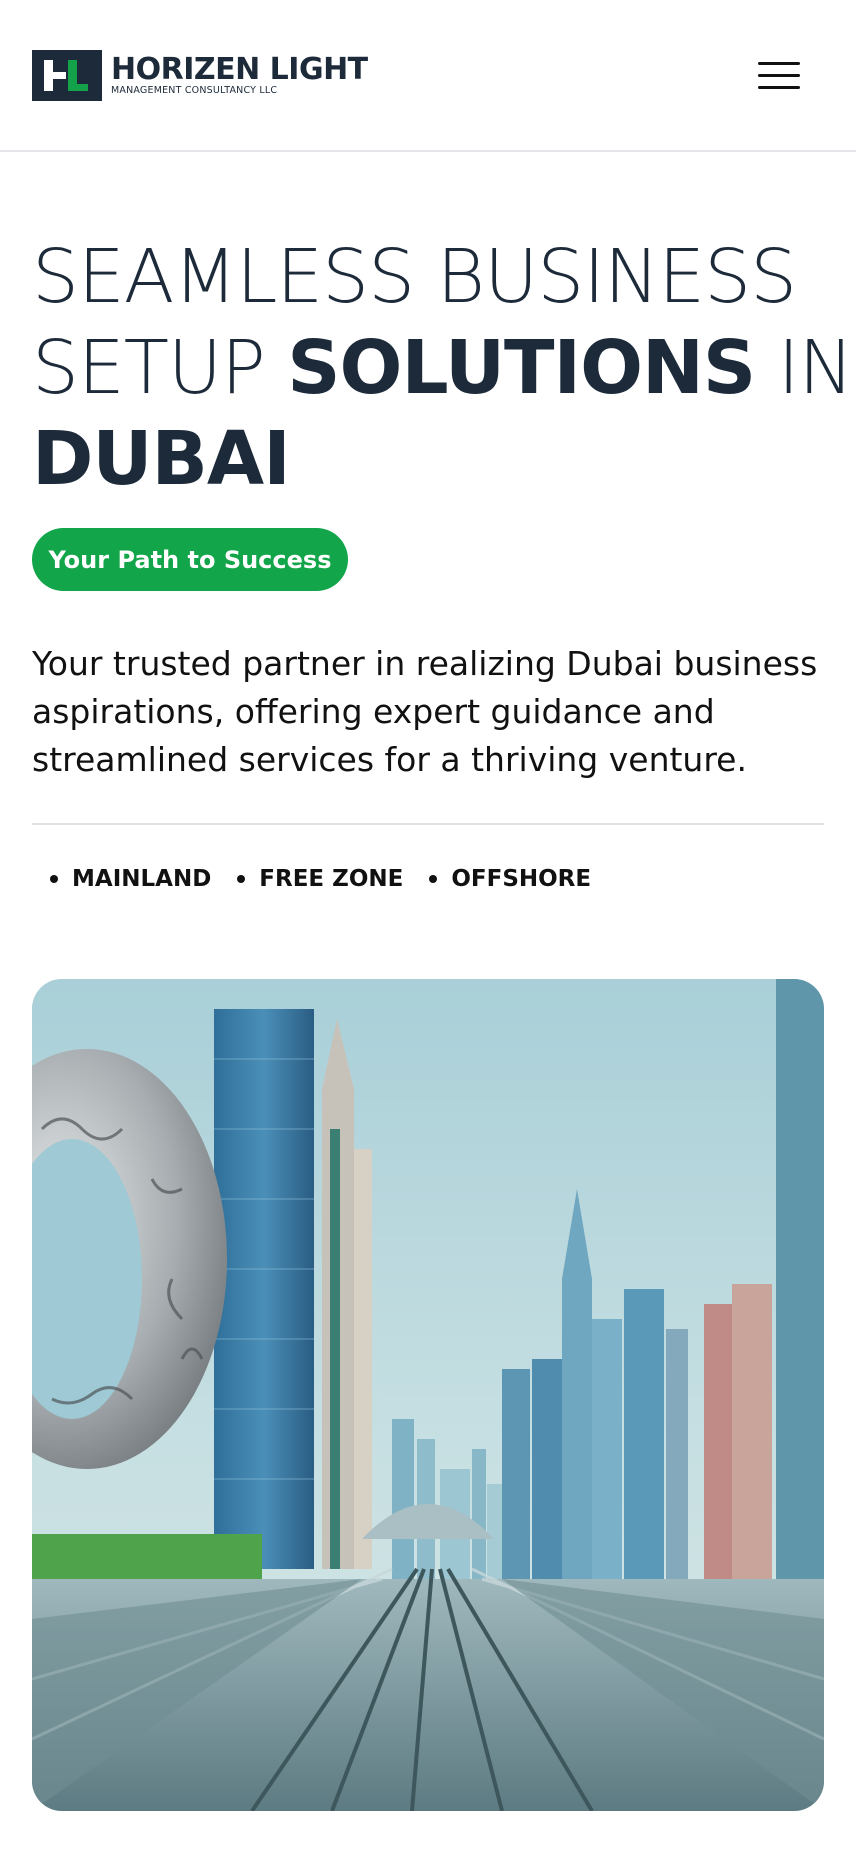  What do you see at coordinates (190, 559) in the screenshot?
I see `path-to-success-button: Your Path to Success` at bounding box center [190, 559].